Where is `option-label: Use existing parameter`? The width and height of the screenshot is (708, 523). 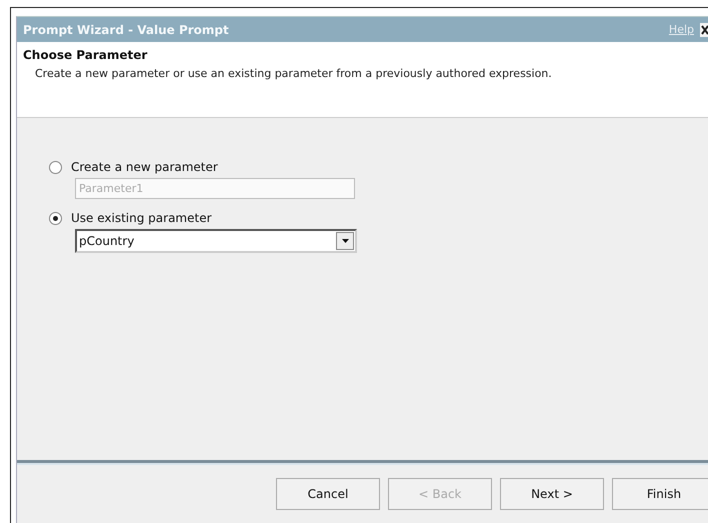 option-label: Use existing parameter is located at coordinates (141, 218).